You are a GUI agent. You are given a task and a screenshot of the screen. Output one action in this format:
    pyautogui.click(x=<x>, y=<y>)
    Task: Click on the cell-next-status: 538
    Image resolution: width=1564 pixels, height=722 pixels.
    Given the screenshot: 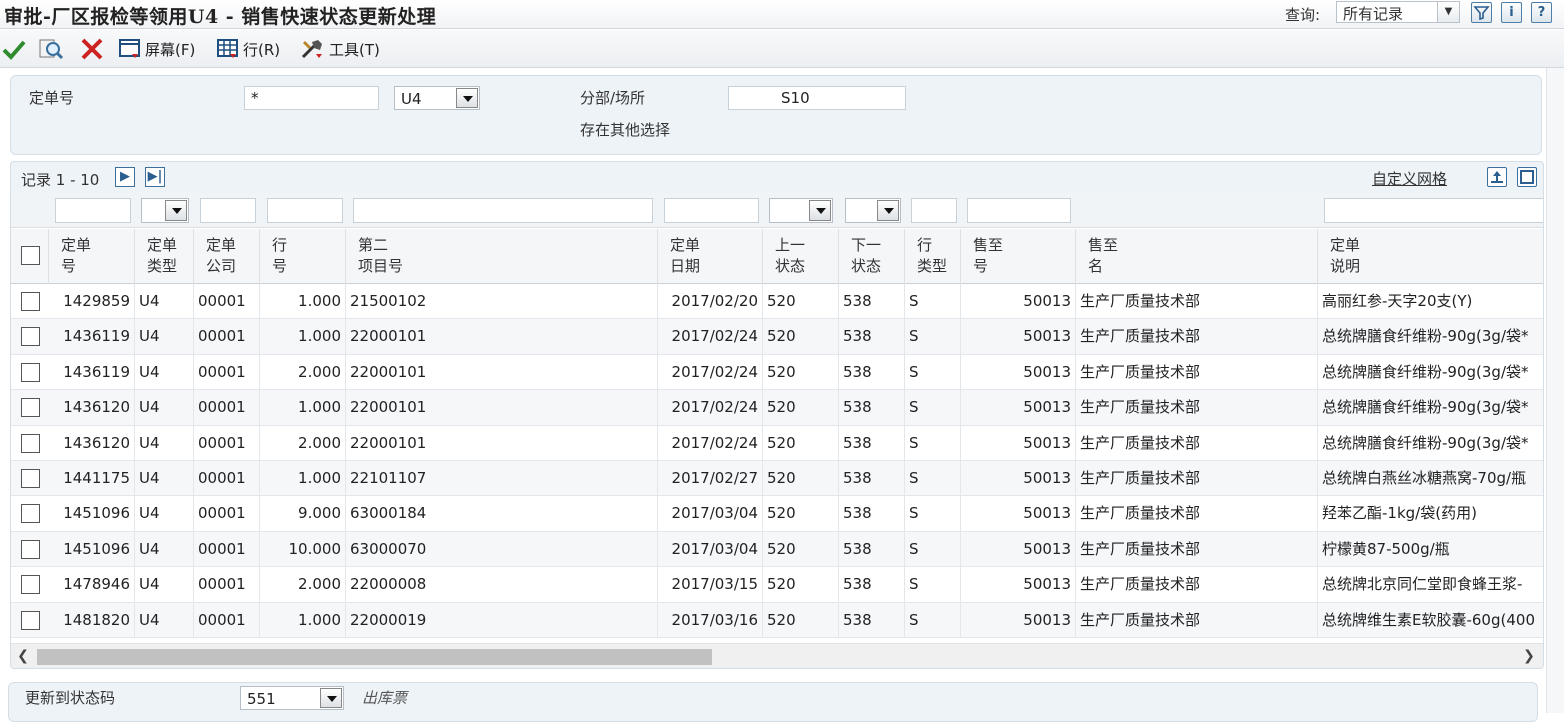 What is the action you would take?
    pyautogui.click(x=872, y=585)
    